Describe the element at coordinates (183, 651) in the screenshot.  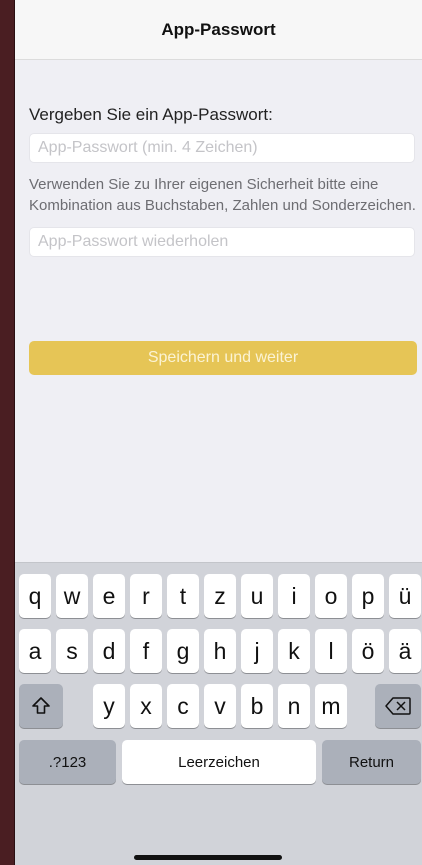
I see `key-g: g` at that location.